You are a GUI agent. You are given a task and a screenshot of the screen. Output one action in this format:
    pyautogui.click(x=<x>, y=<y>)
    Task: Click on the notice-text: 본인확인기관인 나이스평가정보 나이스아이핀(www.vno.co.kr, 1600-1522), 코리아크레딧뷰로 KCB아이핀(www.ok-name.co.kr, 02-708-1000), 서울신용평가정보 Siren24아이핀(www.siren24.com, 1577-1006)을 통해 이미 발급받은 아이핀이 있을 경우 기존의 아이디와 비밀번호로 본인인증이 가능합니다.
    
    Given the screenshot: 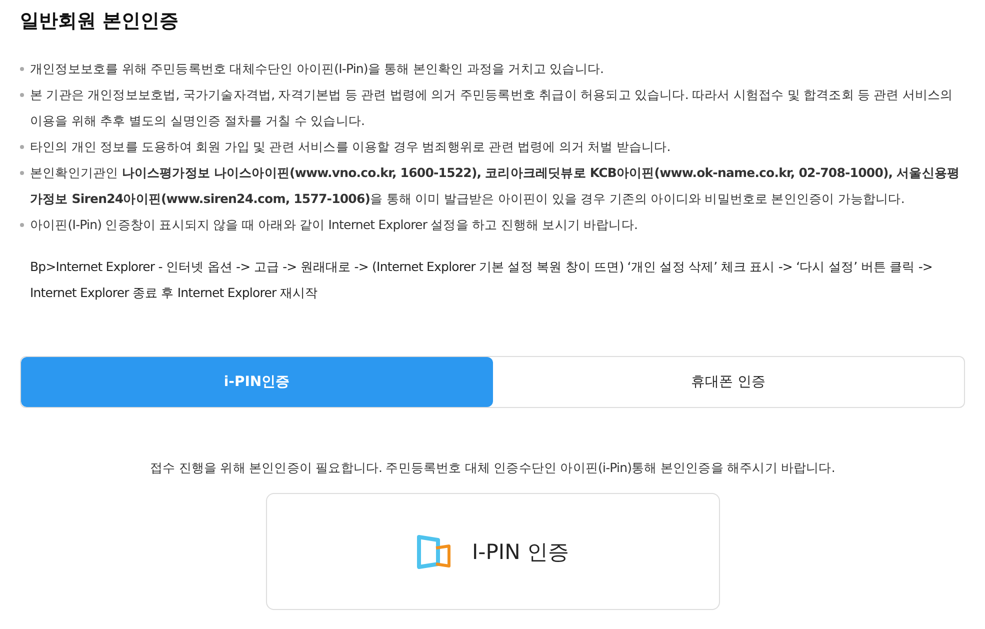 What is the action you would take?
    pyautogui.click(x=495, y=186)
    